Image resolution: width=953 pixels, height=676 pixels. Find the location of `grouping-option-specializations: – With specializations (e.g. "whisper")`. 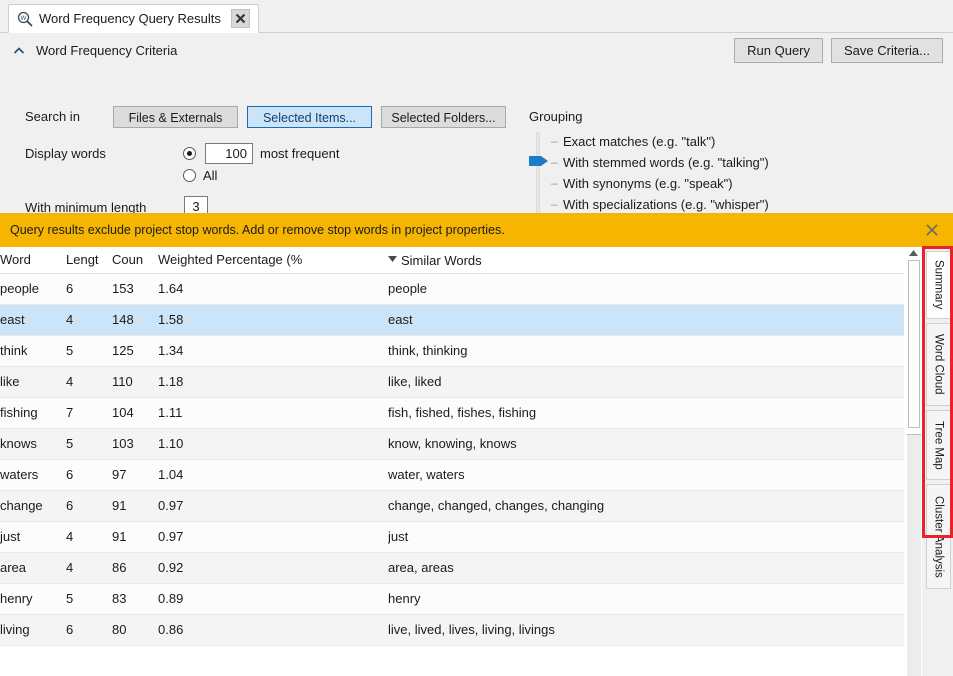

grouping-option-specializations: – With specializations (e.g. "whisper") is located at coordinates (660, 204).